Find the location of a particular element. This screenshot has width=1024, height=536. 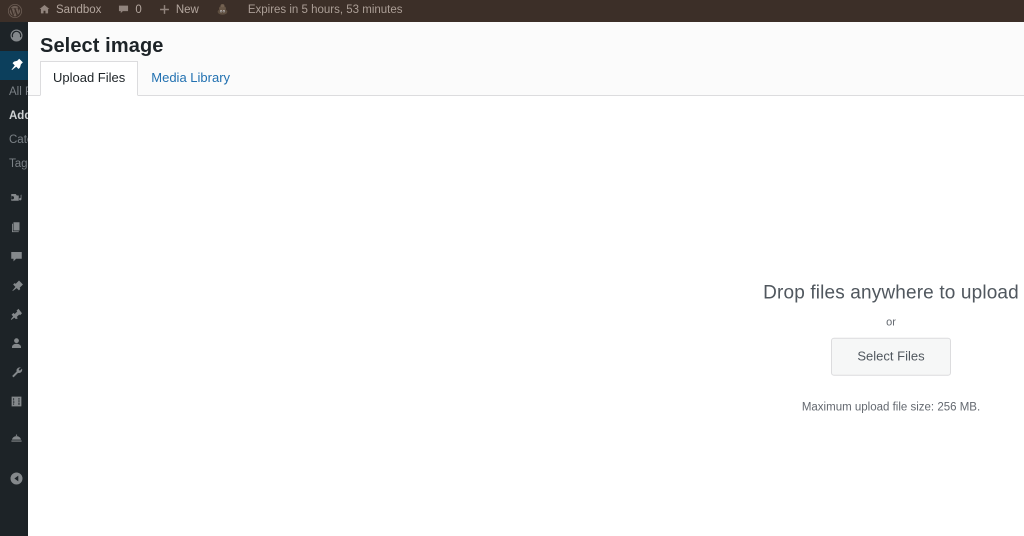

new-content-menu: New is located at coordinates (178, 11).